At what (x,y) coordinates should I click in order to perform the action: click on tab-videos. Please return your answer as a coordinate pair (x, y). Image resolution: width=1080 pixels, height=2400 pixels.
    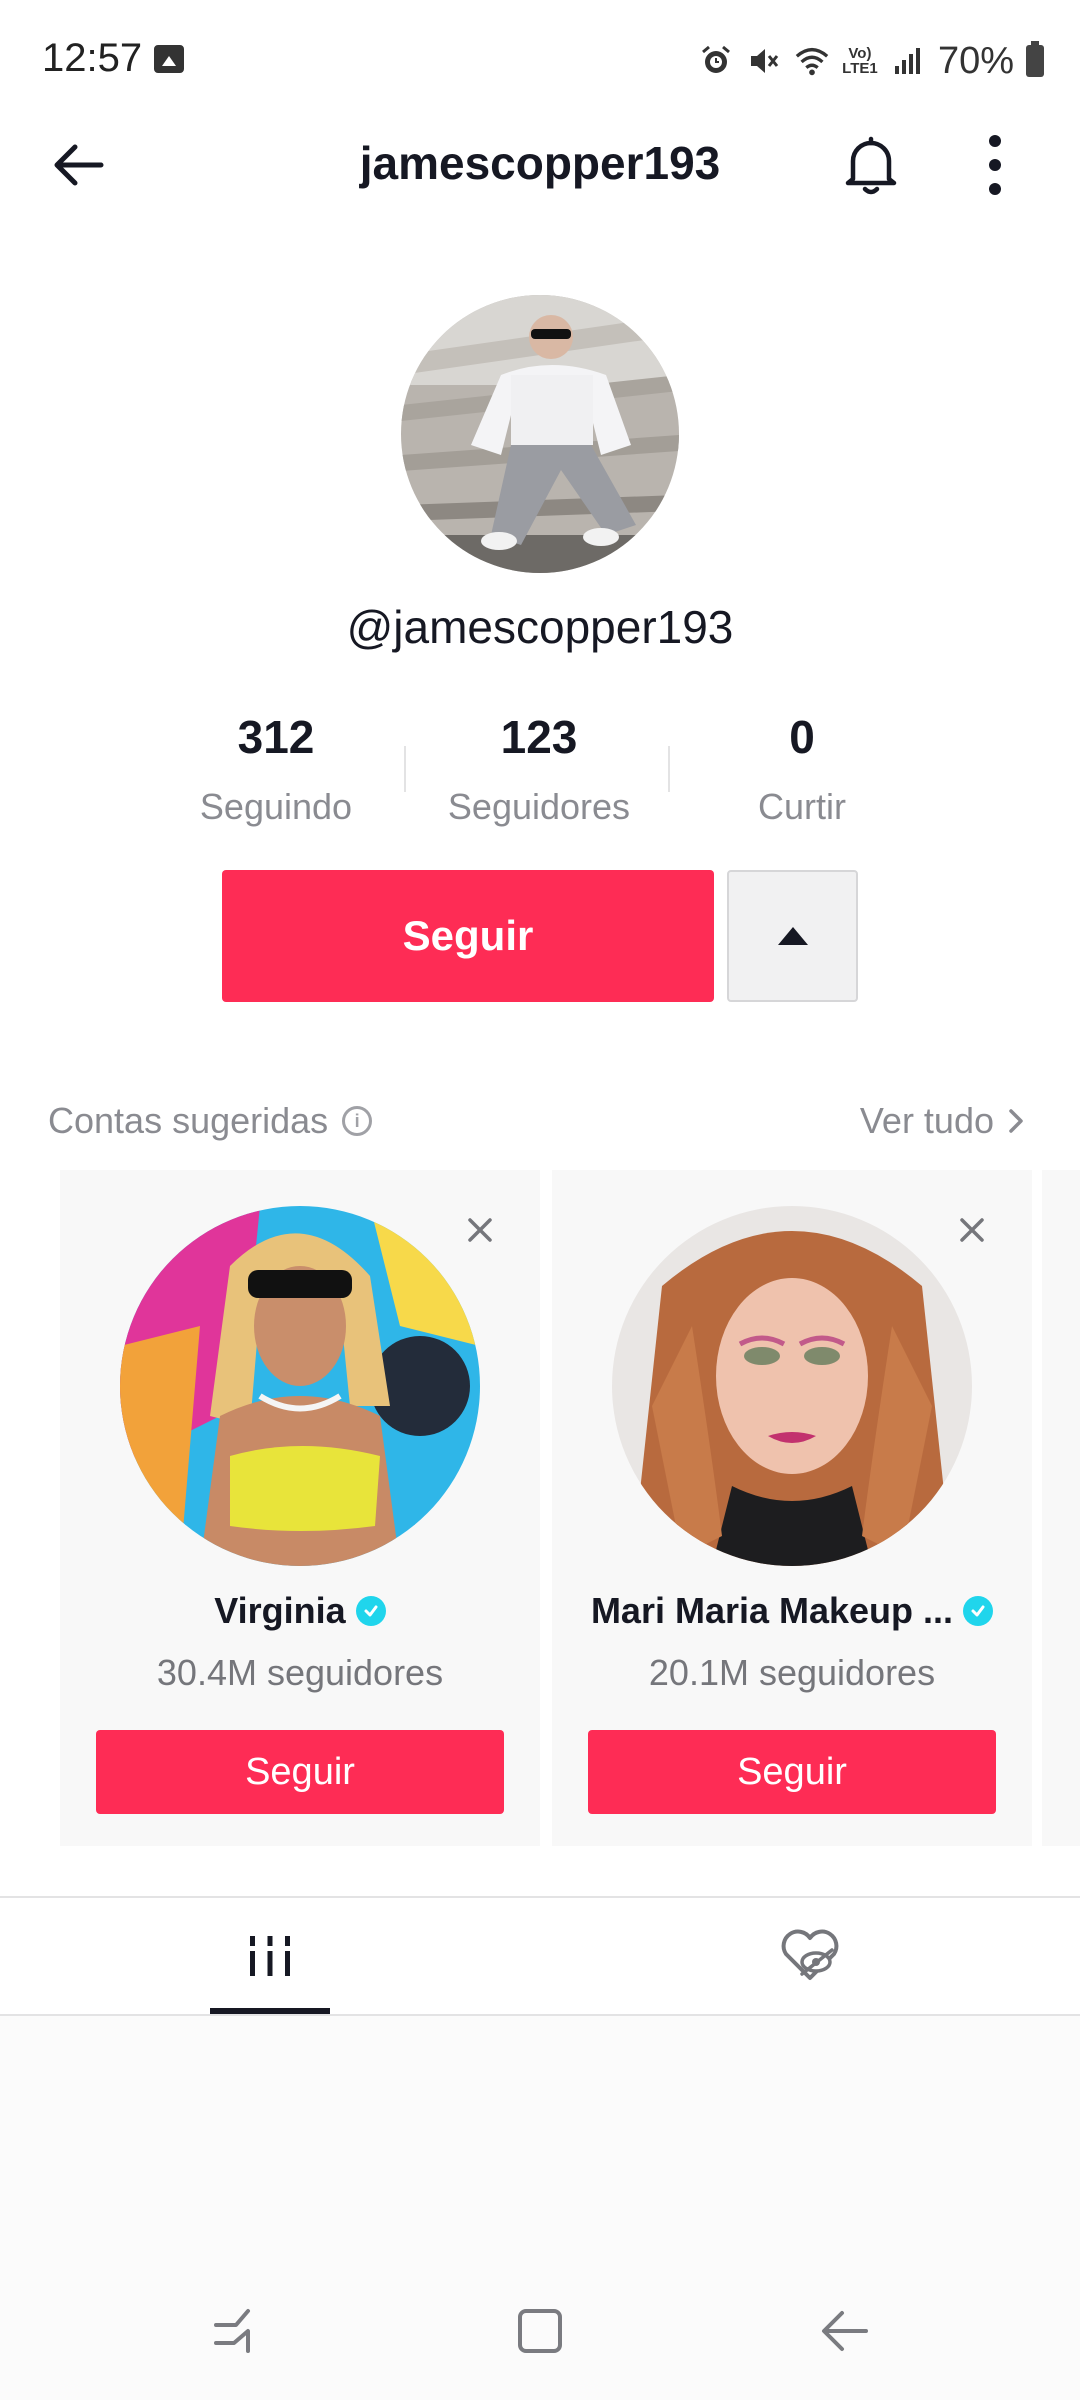
    Looking at the image, I should click on (270, 1956).